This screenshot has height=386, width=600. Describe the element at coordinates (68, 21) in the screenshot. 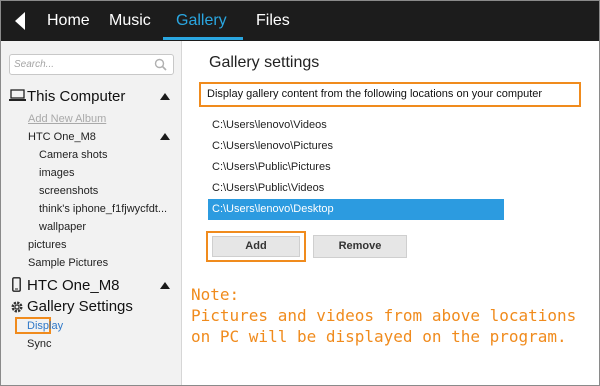

I see `tab-home: Home` at that location.